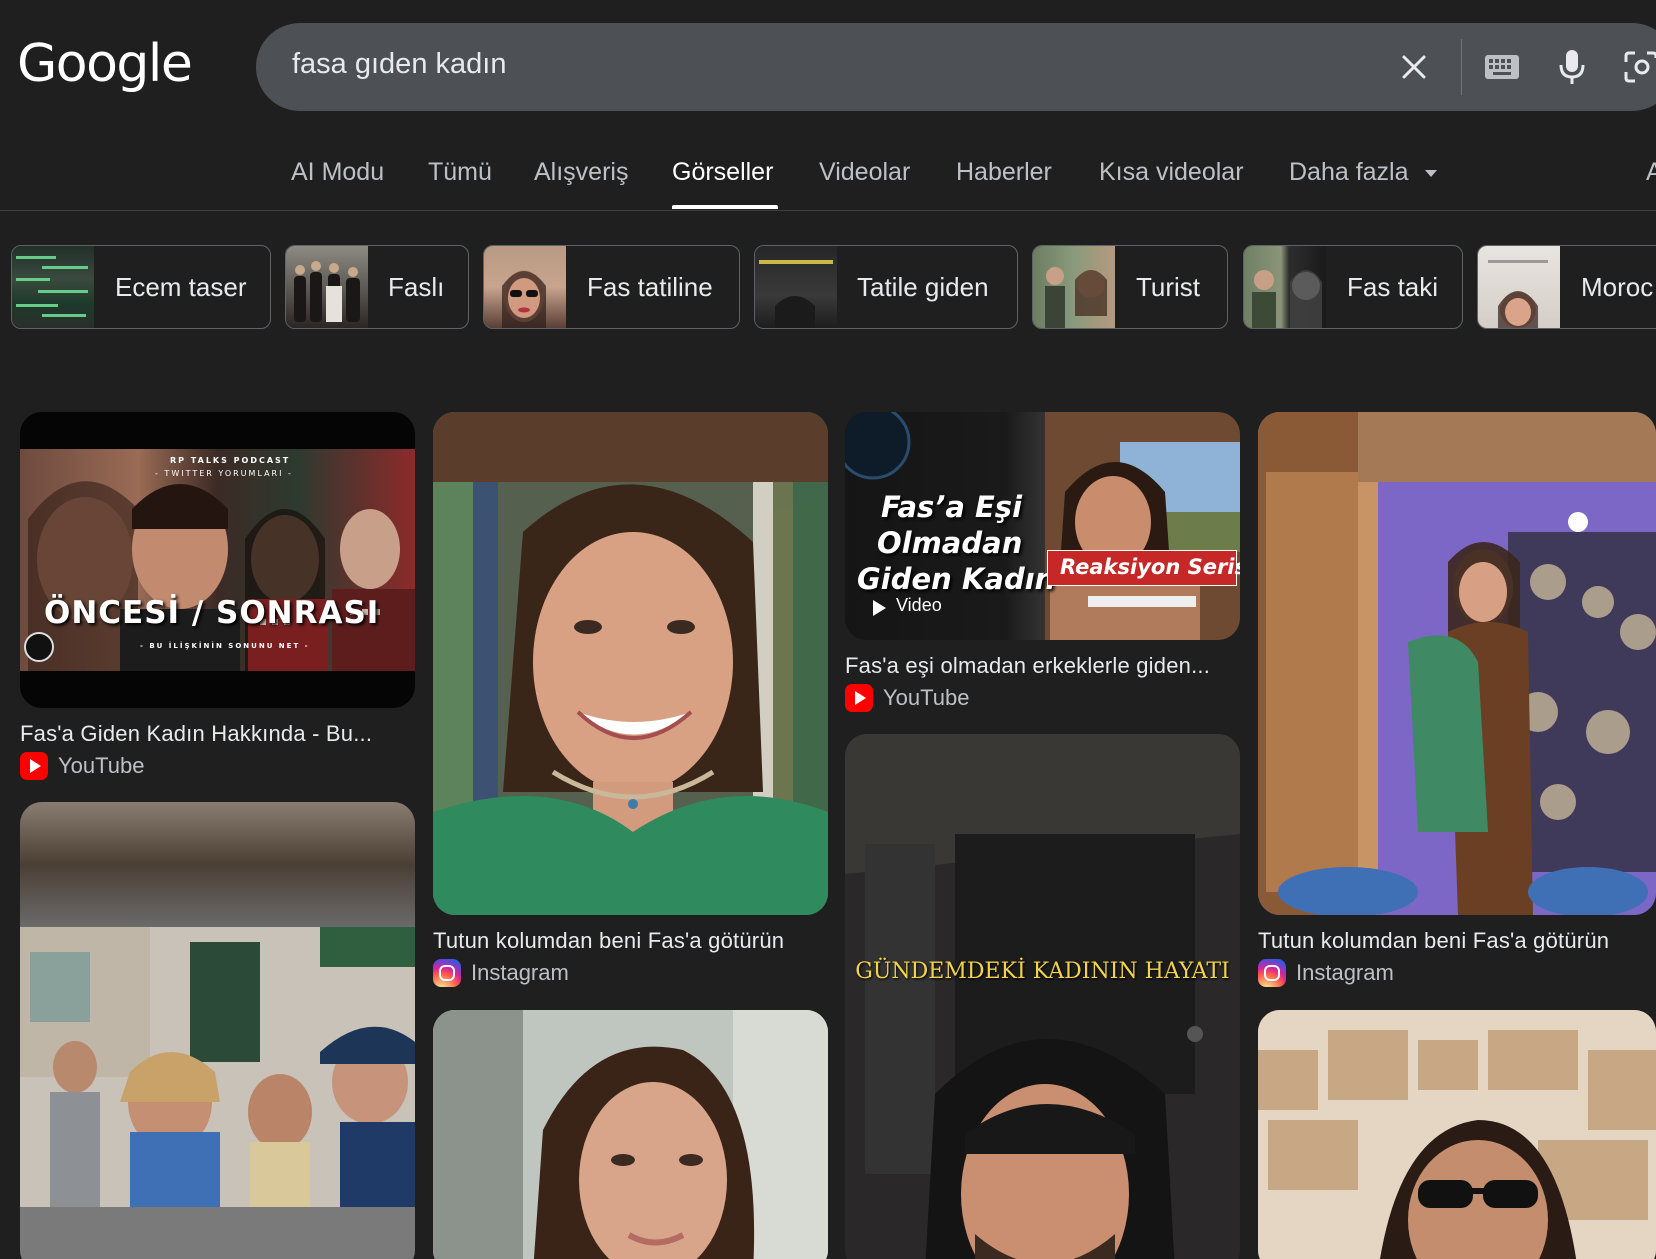 The height and width of the screenshot is (1259, 1656). What do you see at coordinates (1502, 67) in the screenshot?
I see `keyboard-icon` at bounding box center [1502, 67].